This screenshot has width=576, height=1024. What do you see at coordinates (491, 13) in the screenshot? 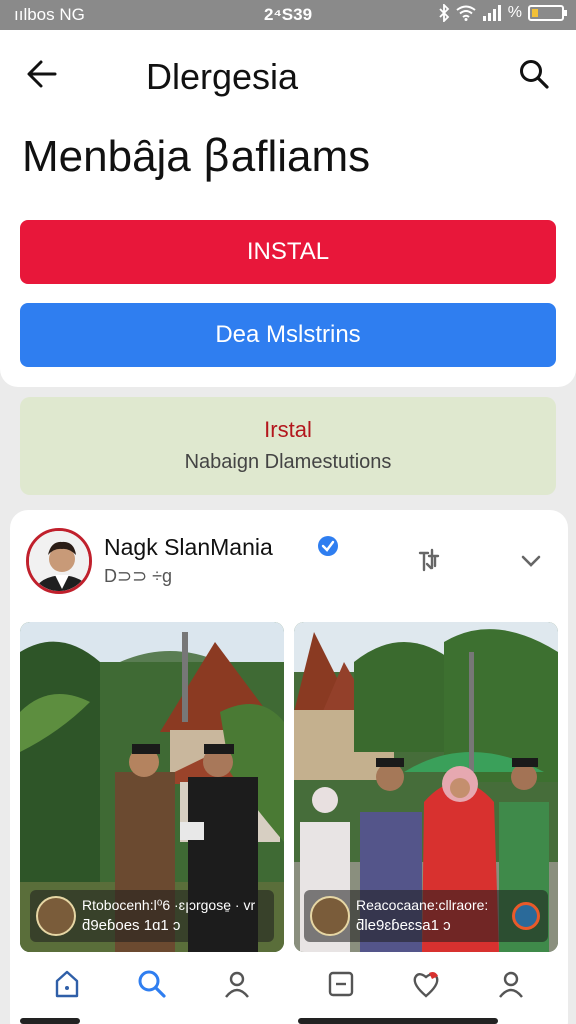
I see `signal-icon` at bounding box center [491, 13].